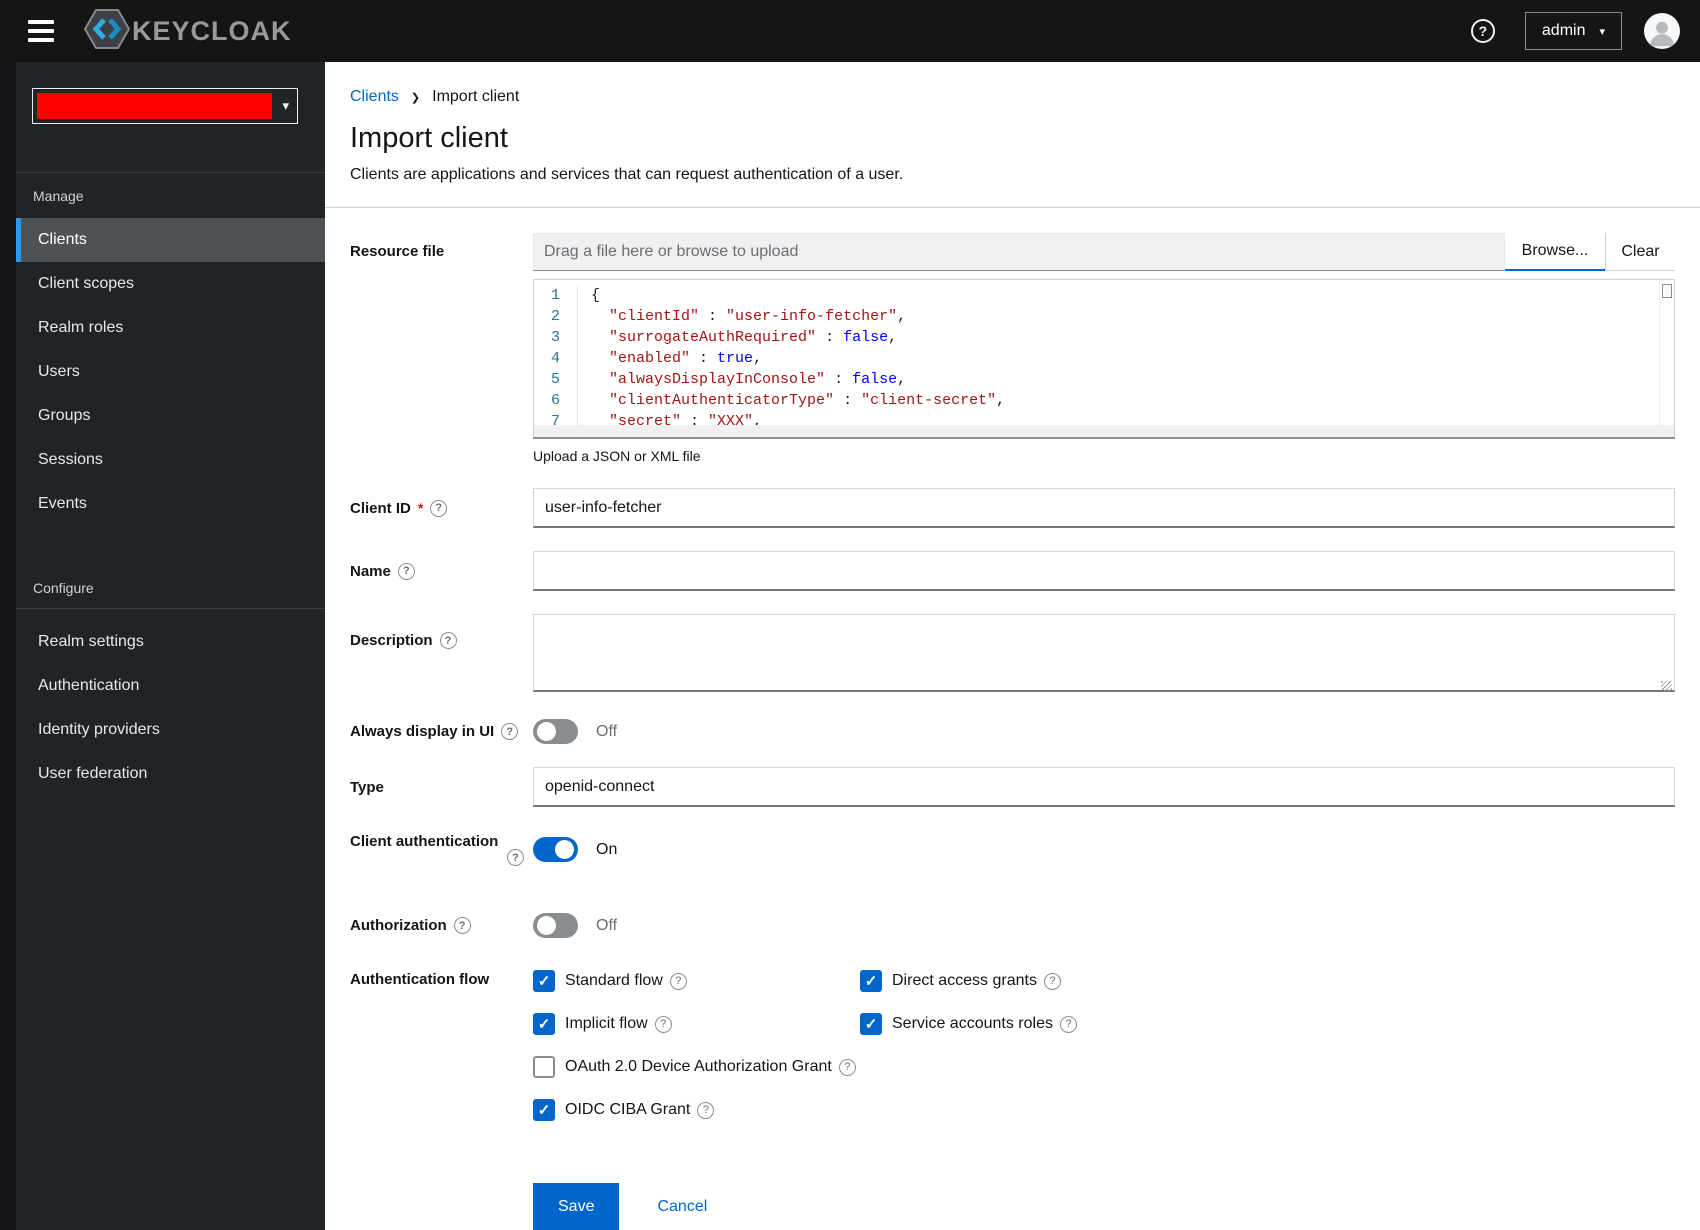 The height and width of the screenshot is (1230, 1700). What do you see at coordinates (1666, 352) in the screenshot?
I see `editor-vertical-scrollbar` at bounding box center [1666, 352].